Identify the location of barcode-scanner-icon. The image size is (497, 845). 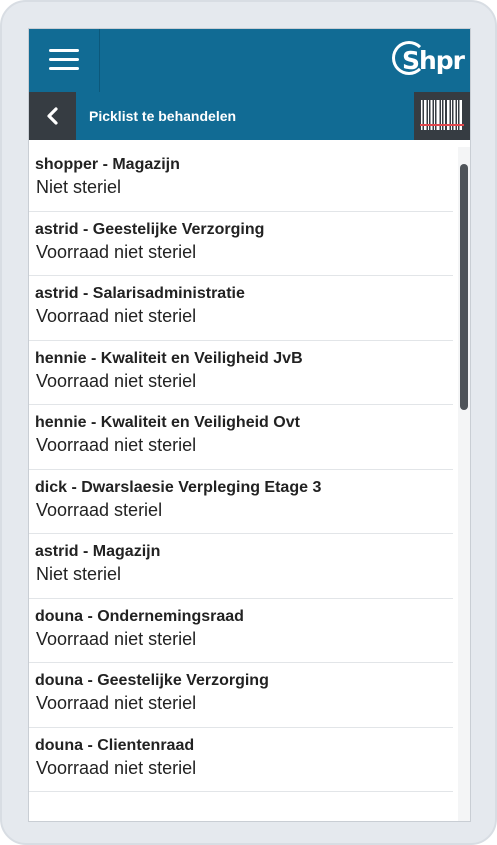
(442, 115).